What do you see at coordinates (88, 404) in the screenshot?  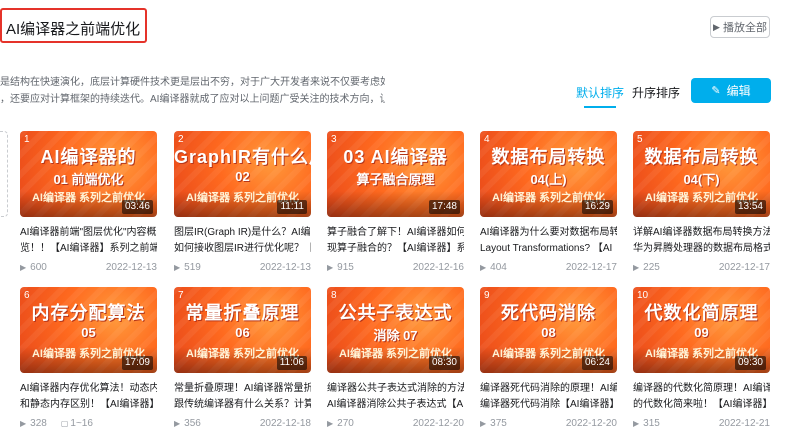 I see `video-title-line: 和静态内存区别！【AI编译器】前` at bounding box center [88, 404].